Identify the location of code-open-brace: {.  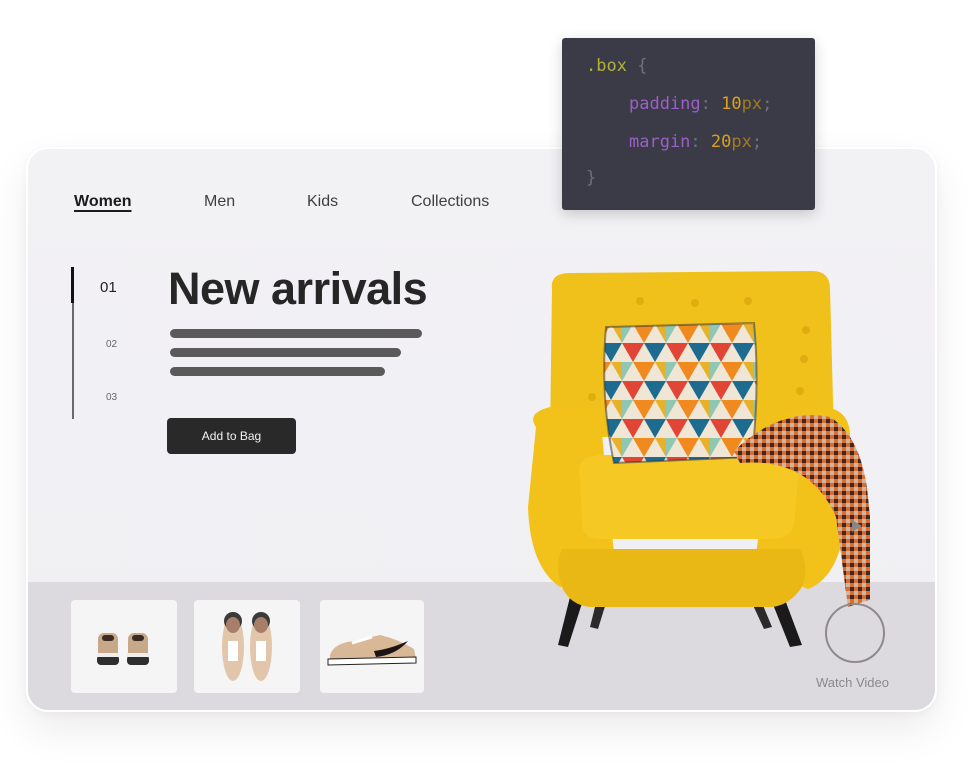
(642, 66).